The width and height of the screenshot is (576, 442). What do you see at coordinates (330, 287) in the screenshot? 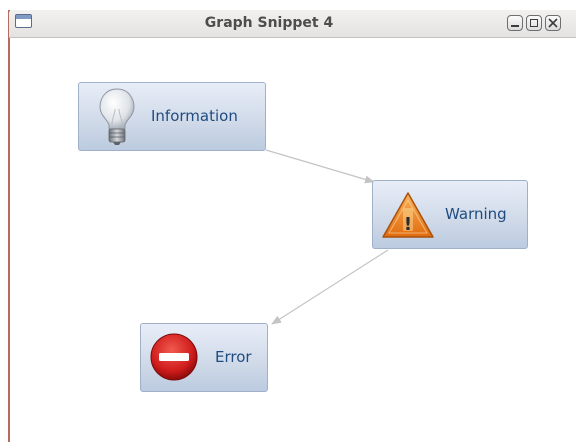
I see `edge-warning-error` at bounding box center [330, 287].